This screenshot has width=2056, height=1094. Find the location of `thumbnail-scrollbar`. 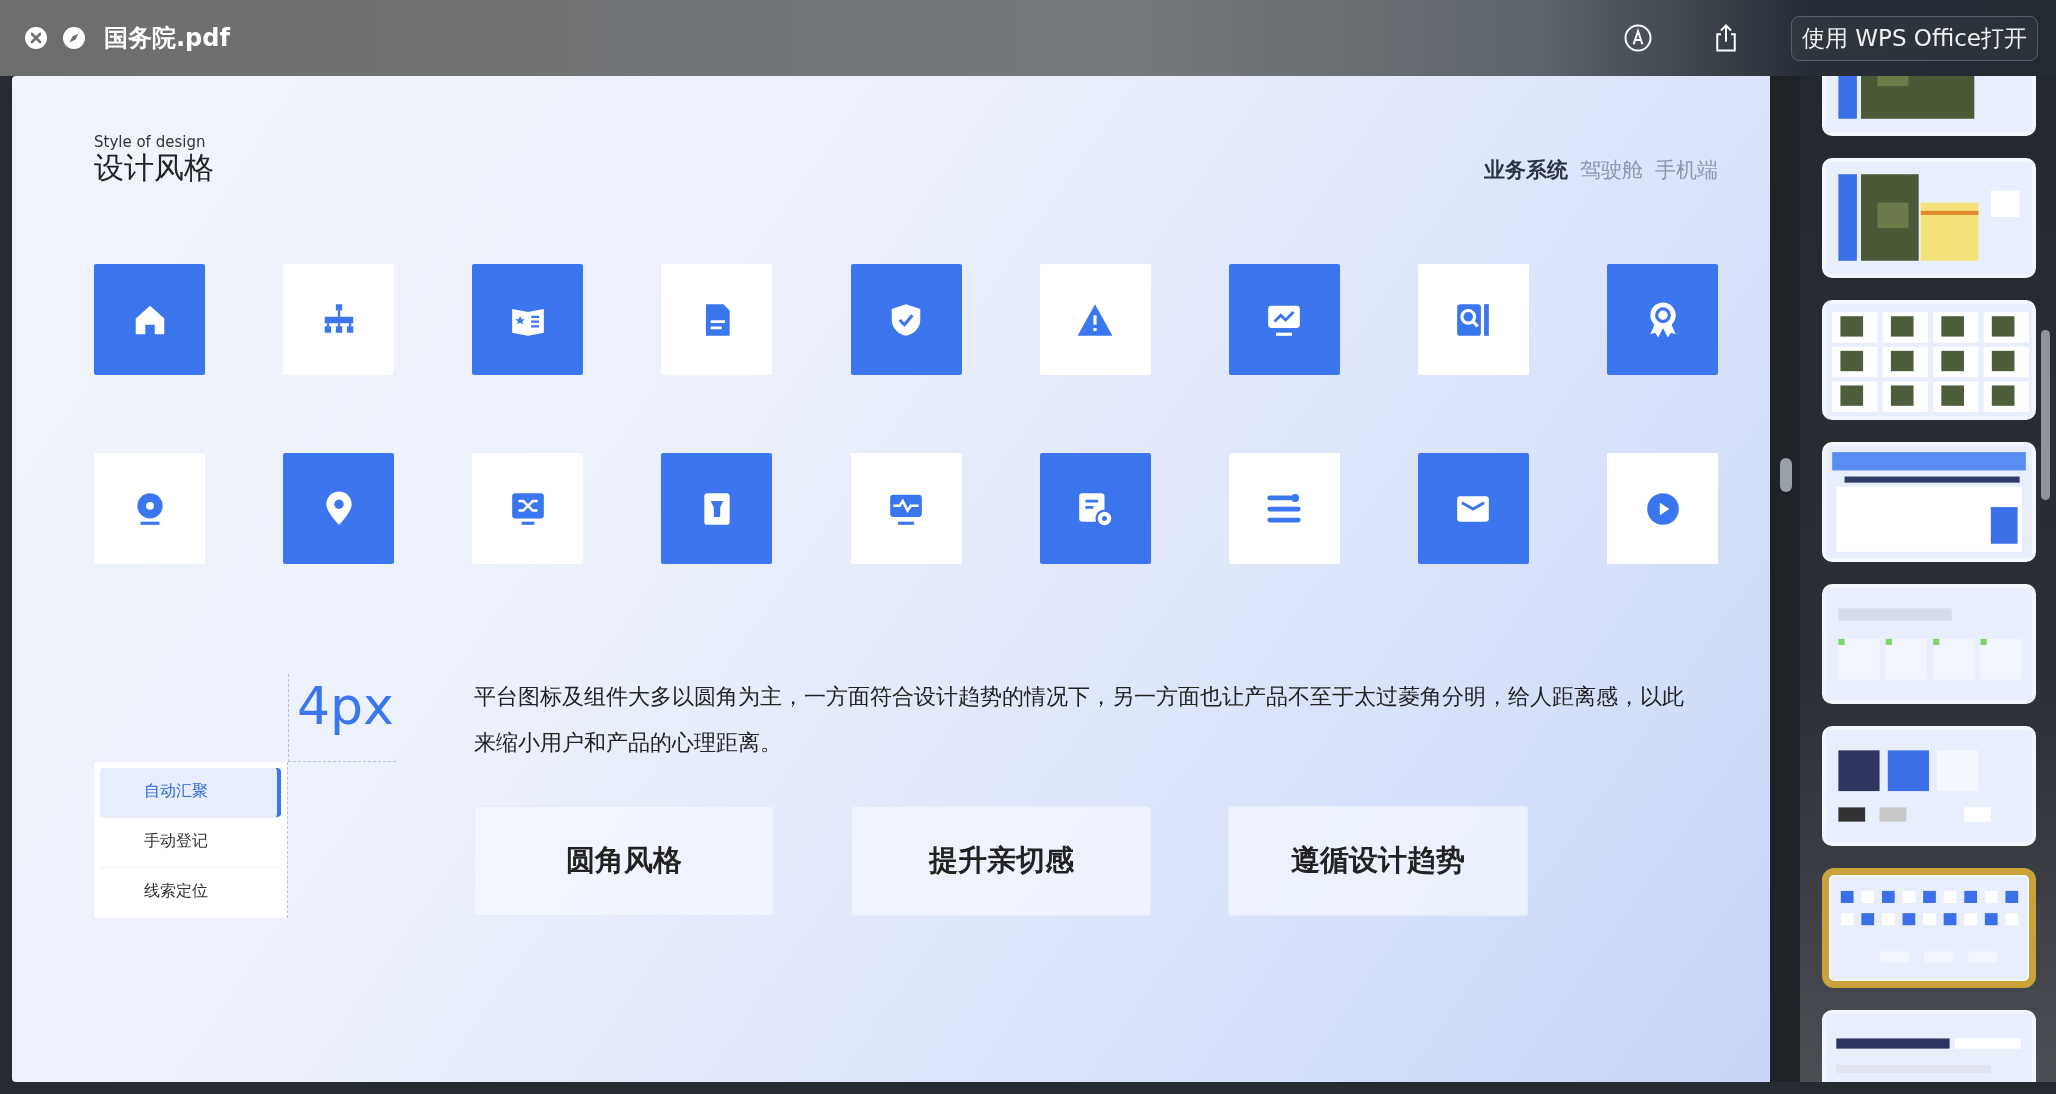

thumbnail-scrollbar is located at coordinates (2045, 415).